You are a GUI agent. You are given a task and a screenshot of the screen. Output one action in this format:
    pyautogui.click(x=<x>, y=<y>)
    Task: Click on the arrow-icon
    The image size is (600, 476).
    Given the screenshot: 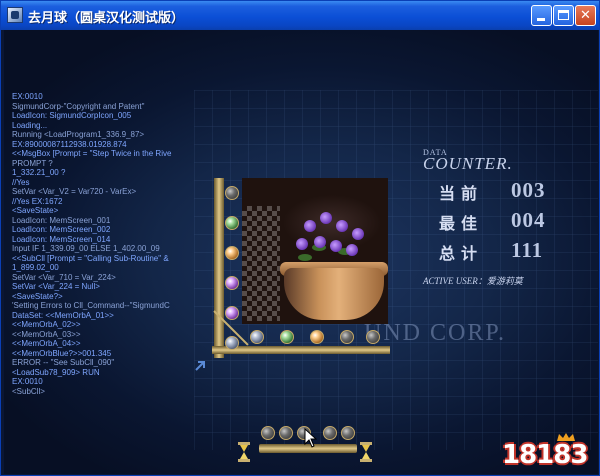 What is the action you would take?
    pyautogui.click(x=200, y=366)
    